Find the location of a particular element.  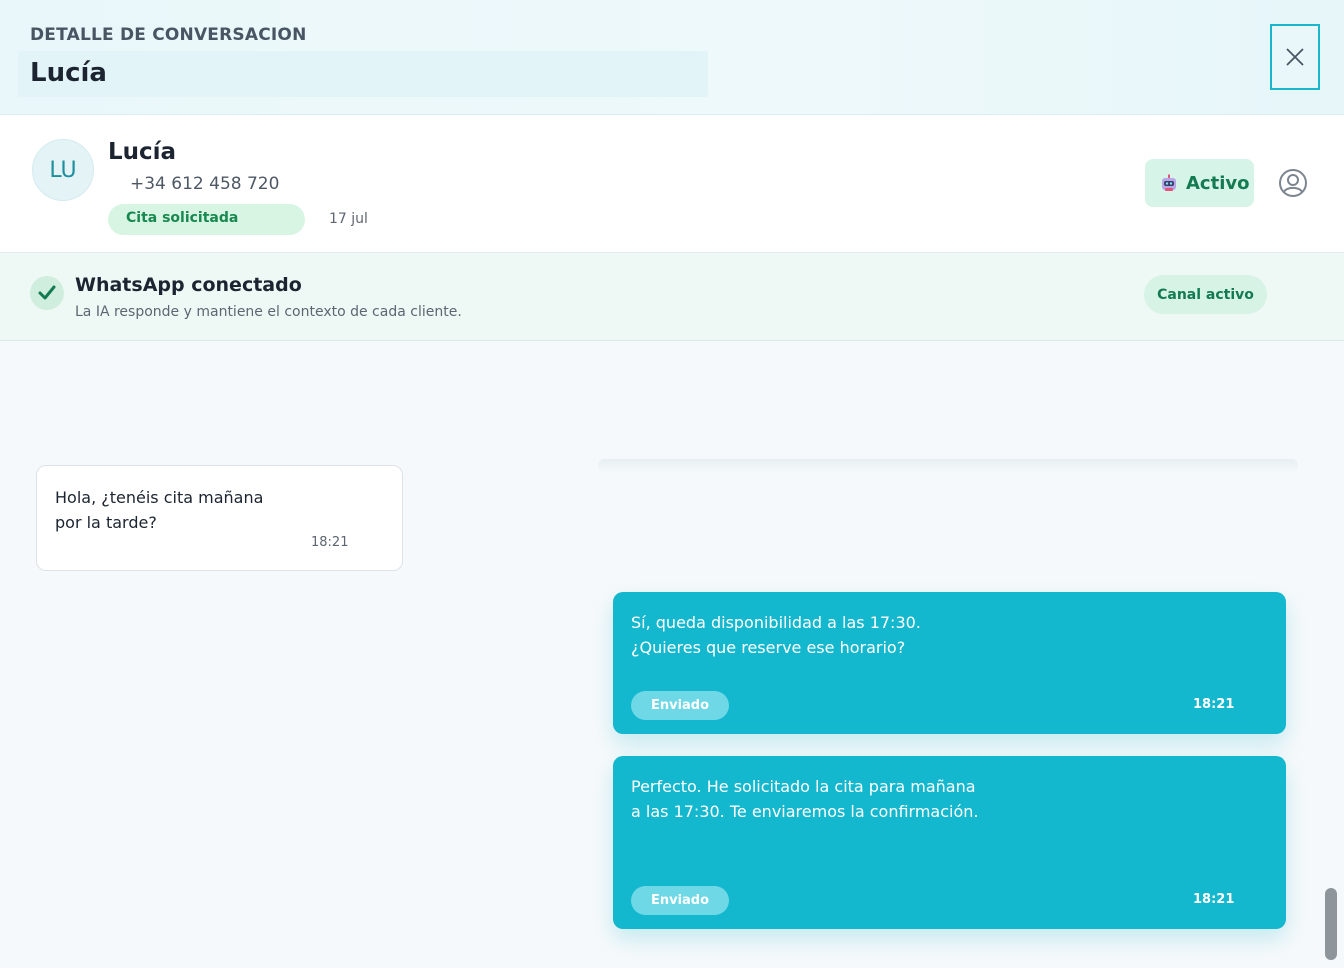

message-line: por la tarde? is located at coordinates (106, 522).